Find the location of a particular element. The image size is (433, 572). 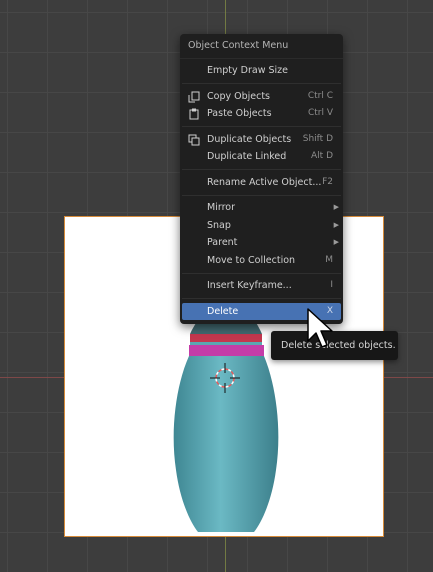

menu-item-shortcut: M is located at coordinates (329, 259).